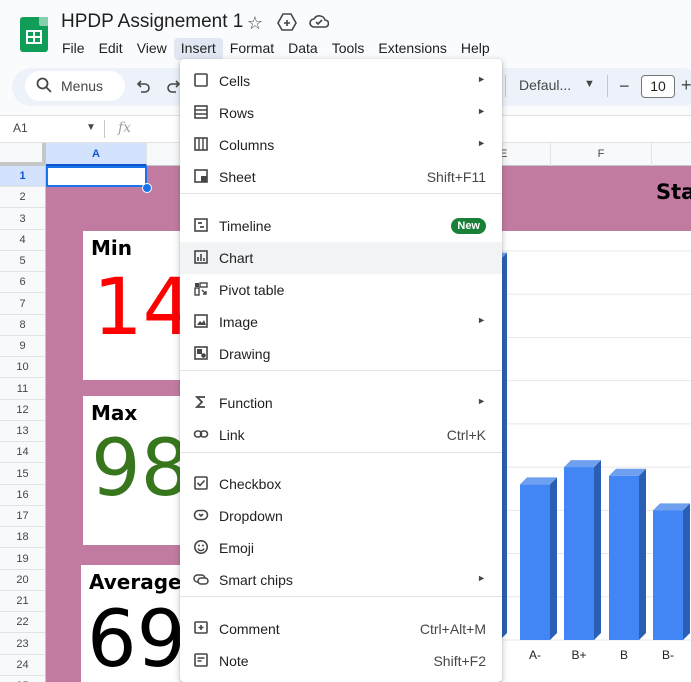  I want to click on name-box: A1, so click(20, 128).